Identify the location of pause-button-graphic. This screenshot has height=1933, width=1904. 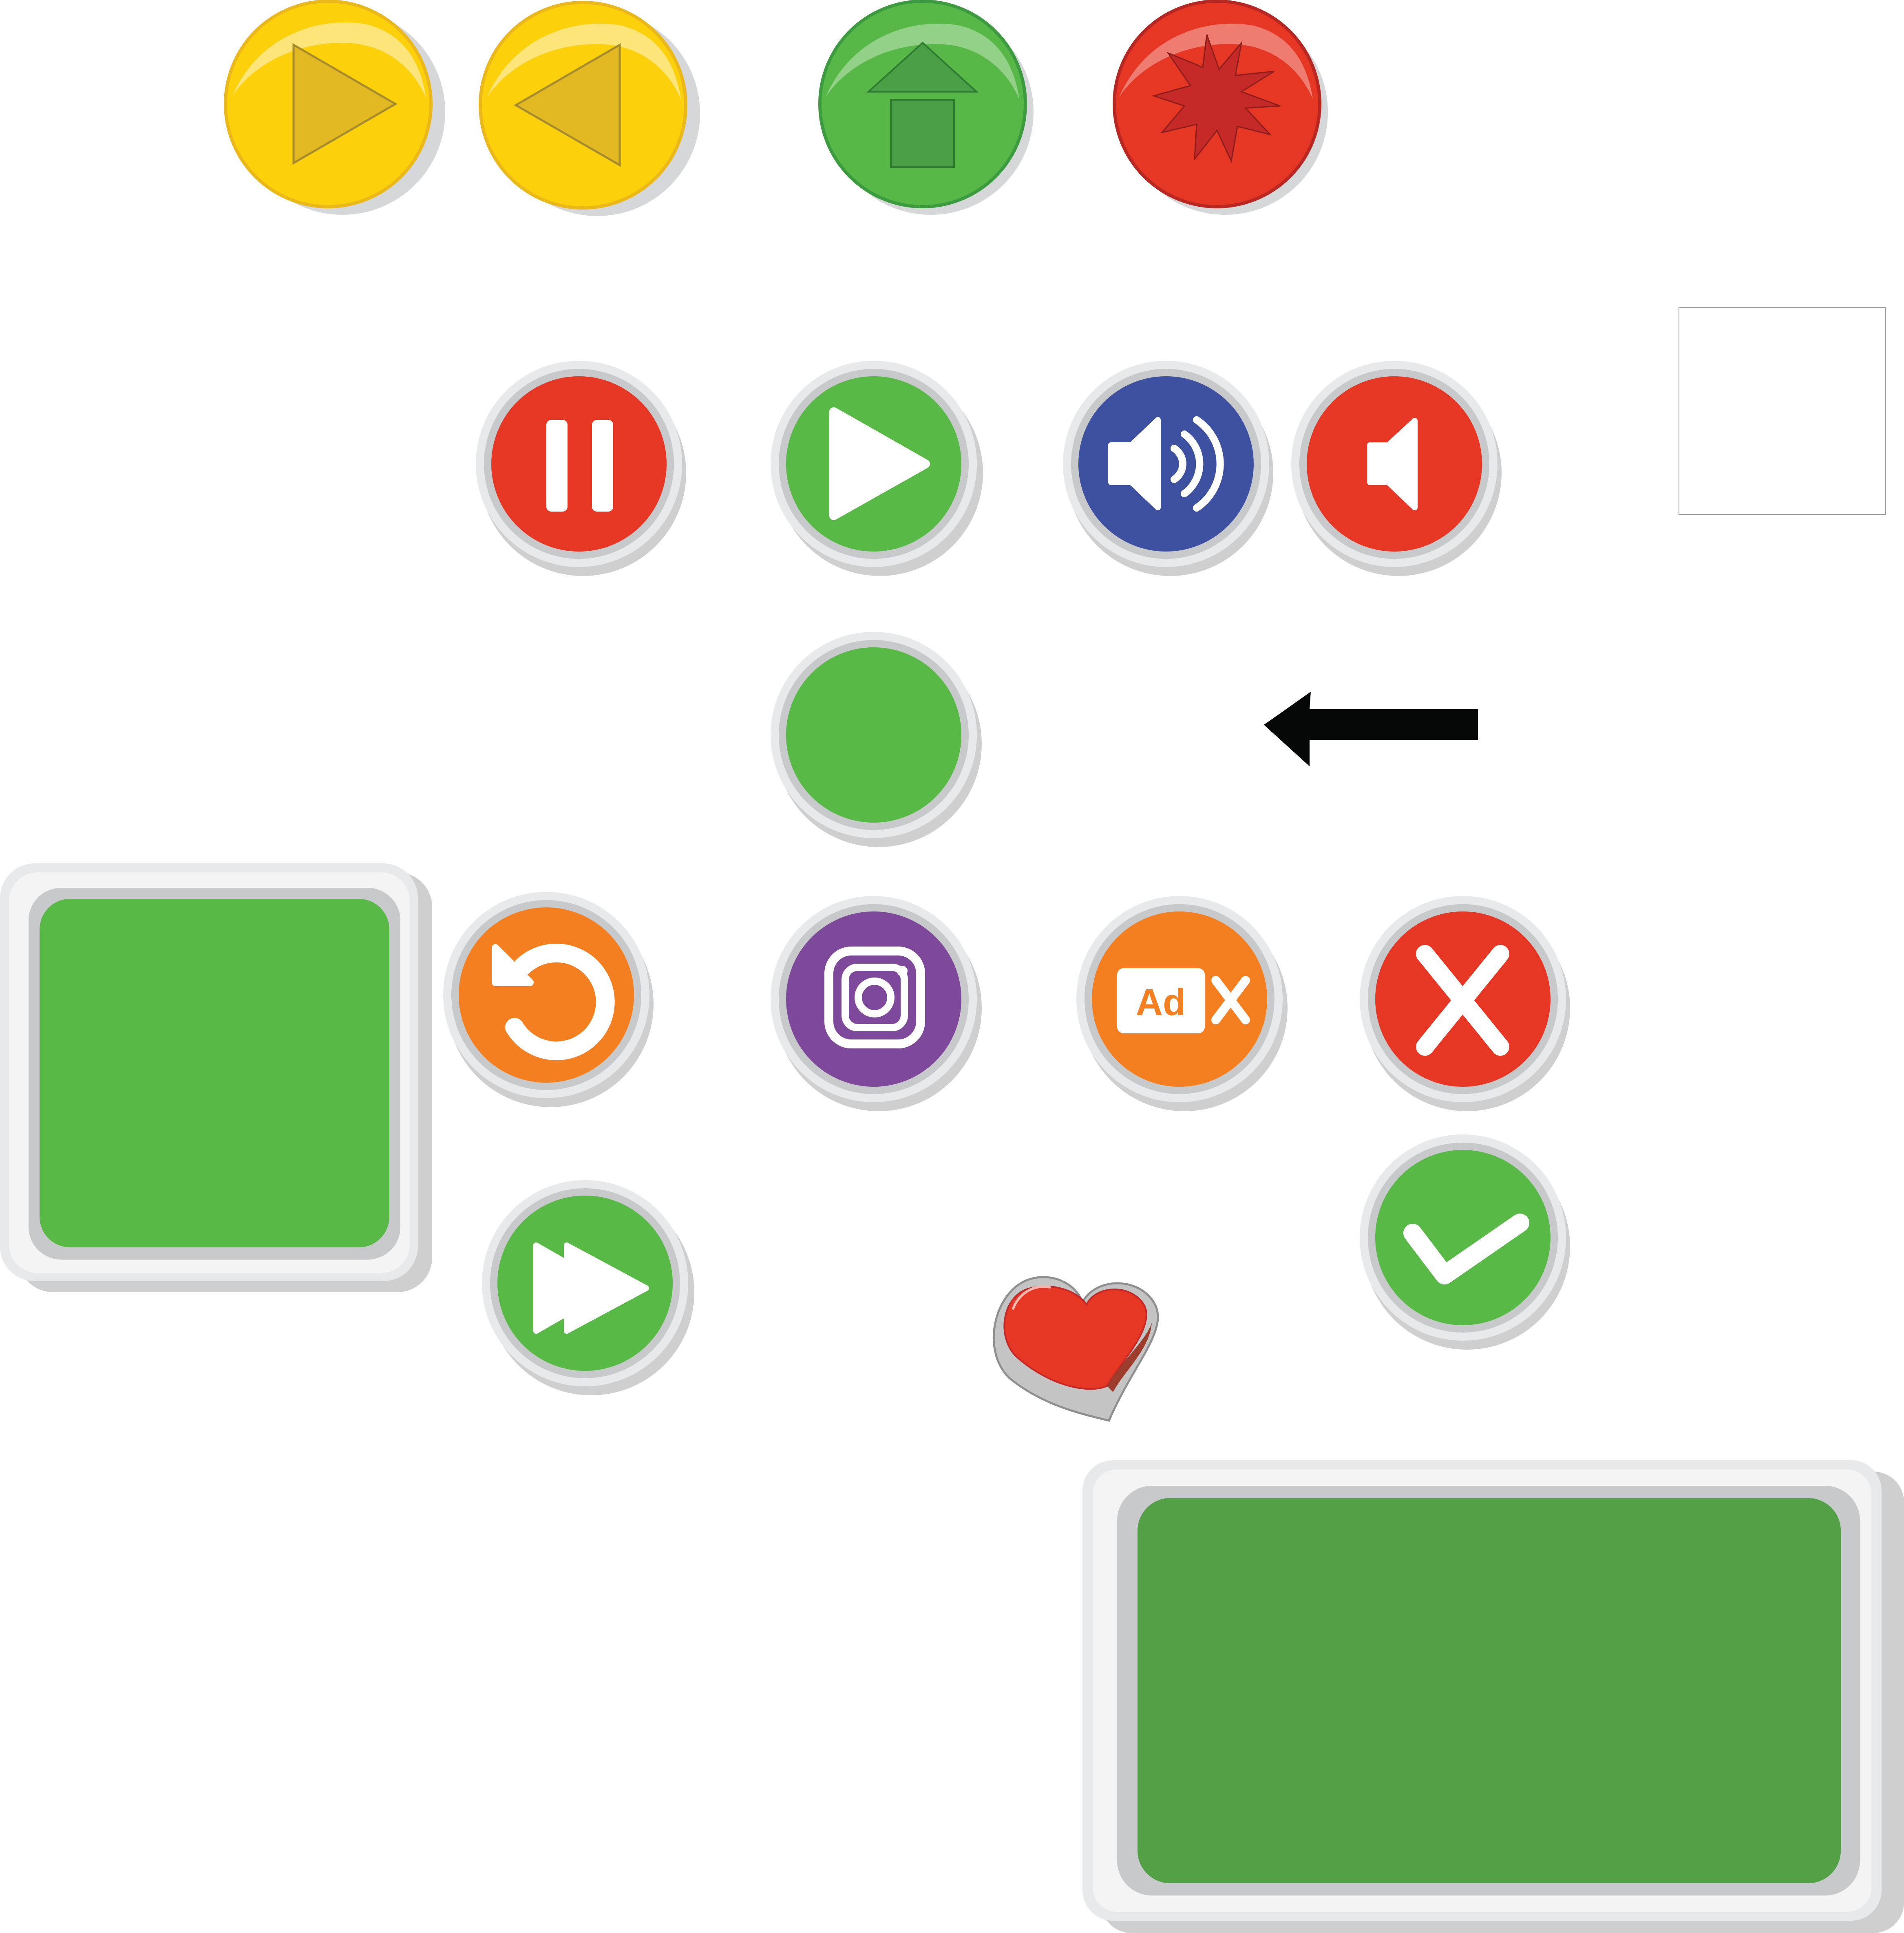
(581, 468).